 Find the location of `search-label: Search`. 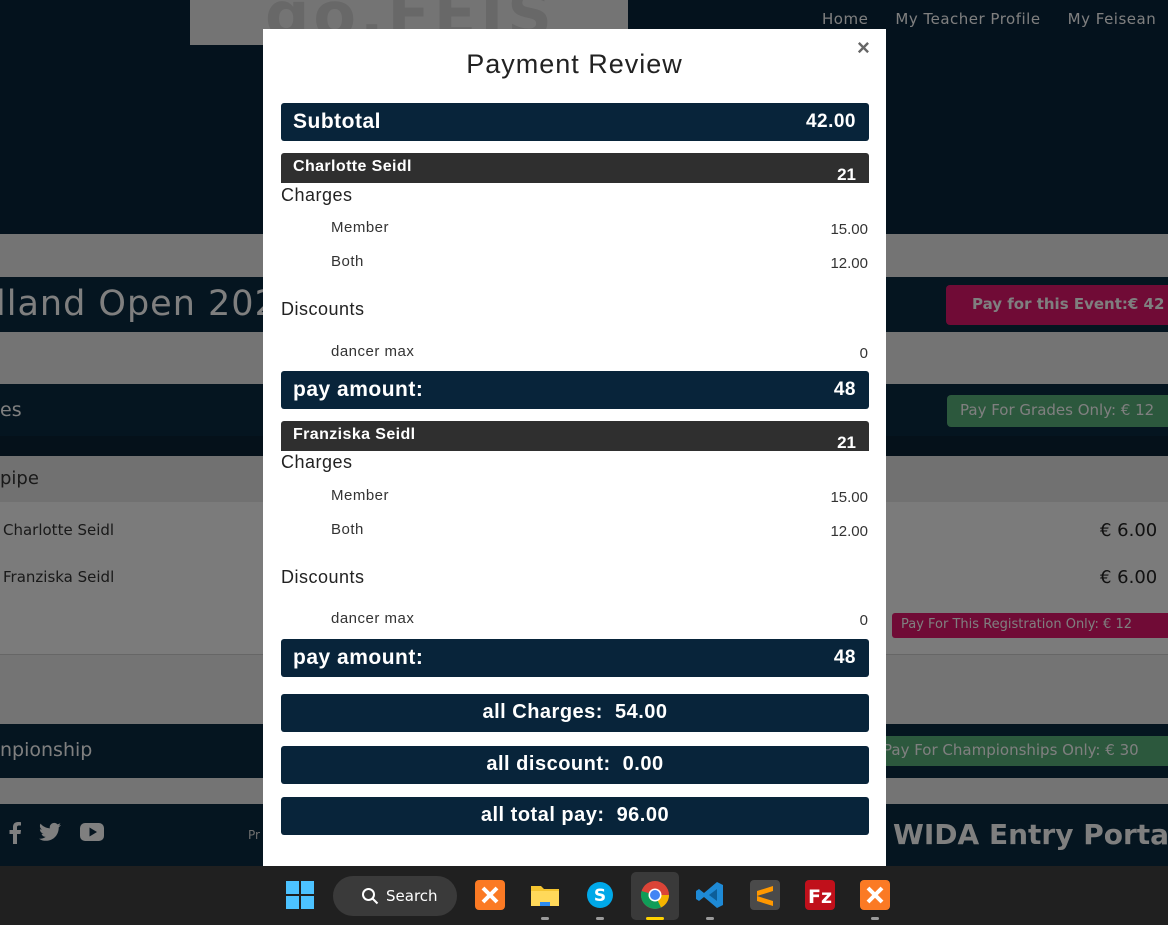

search-label: Search is located at coordinates (412, 896).